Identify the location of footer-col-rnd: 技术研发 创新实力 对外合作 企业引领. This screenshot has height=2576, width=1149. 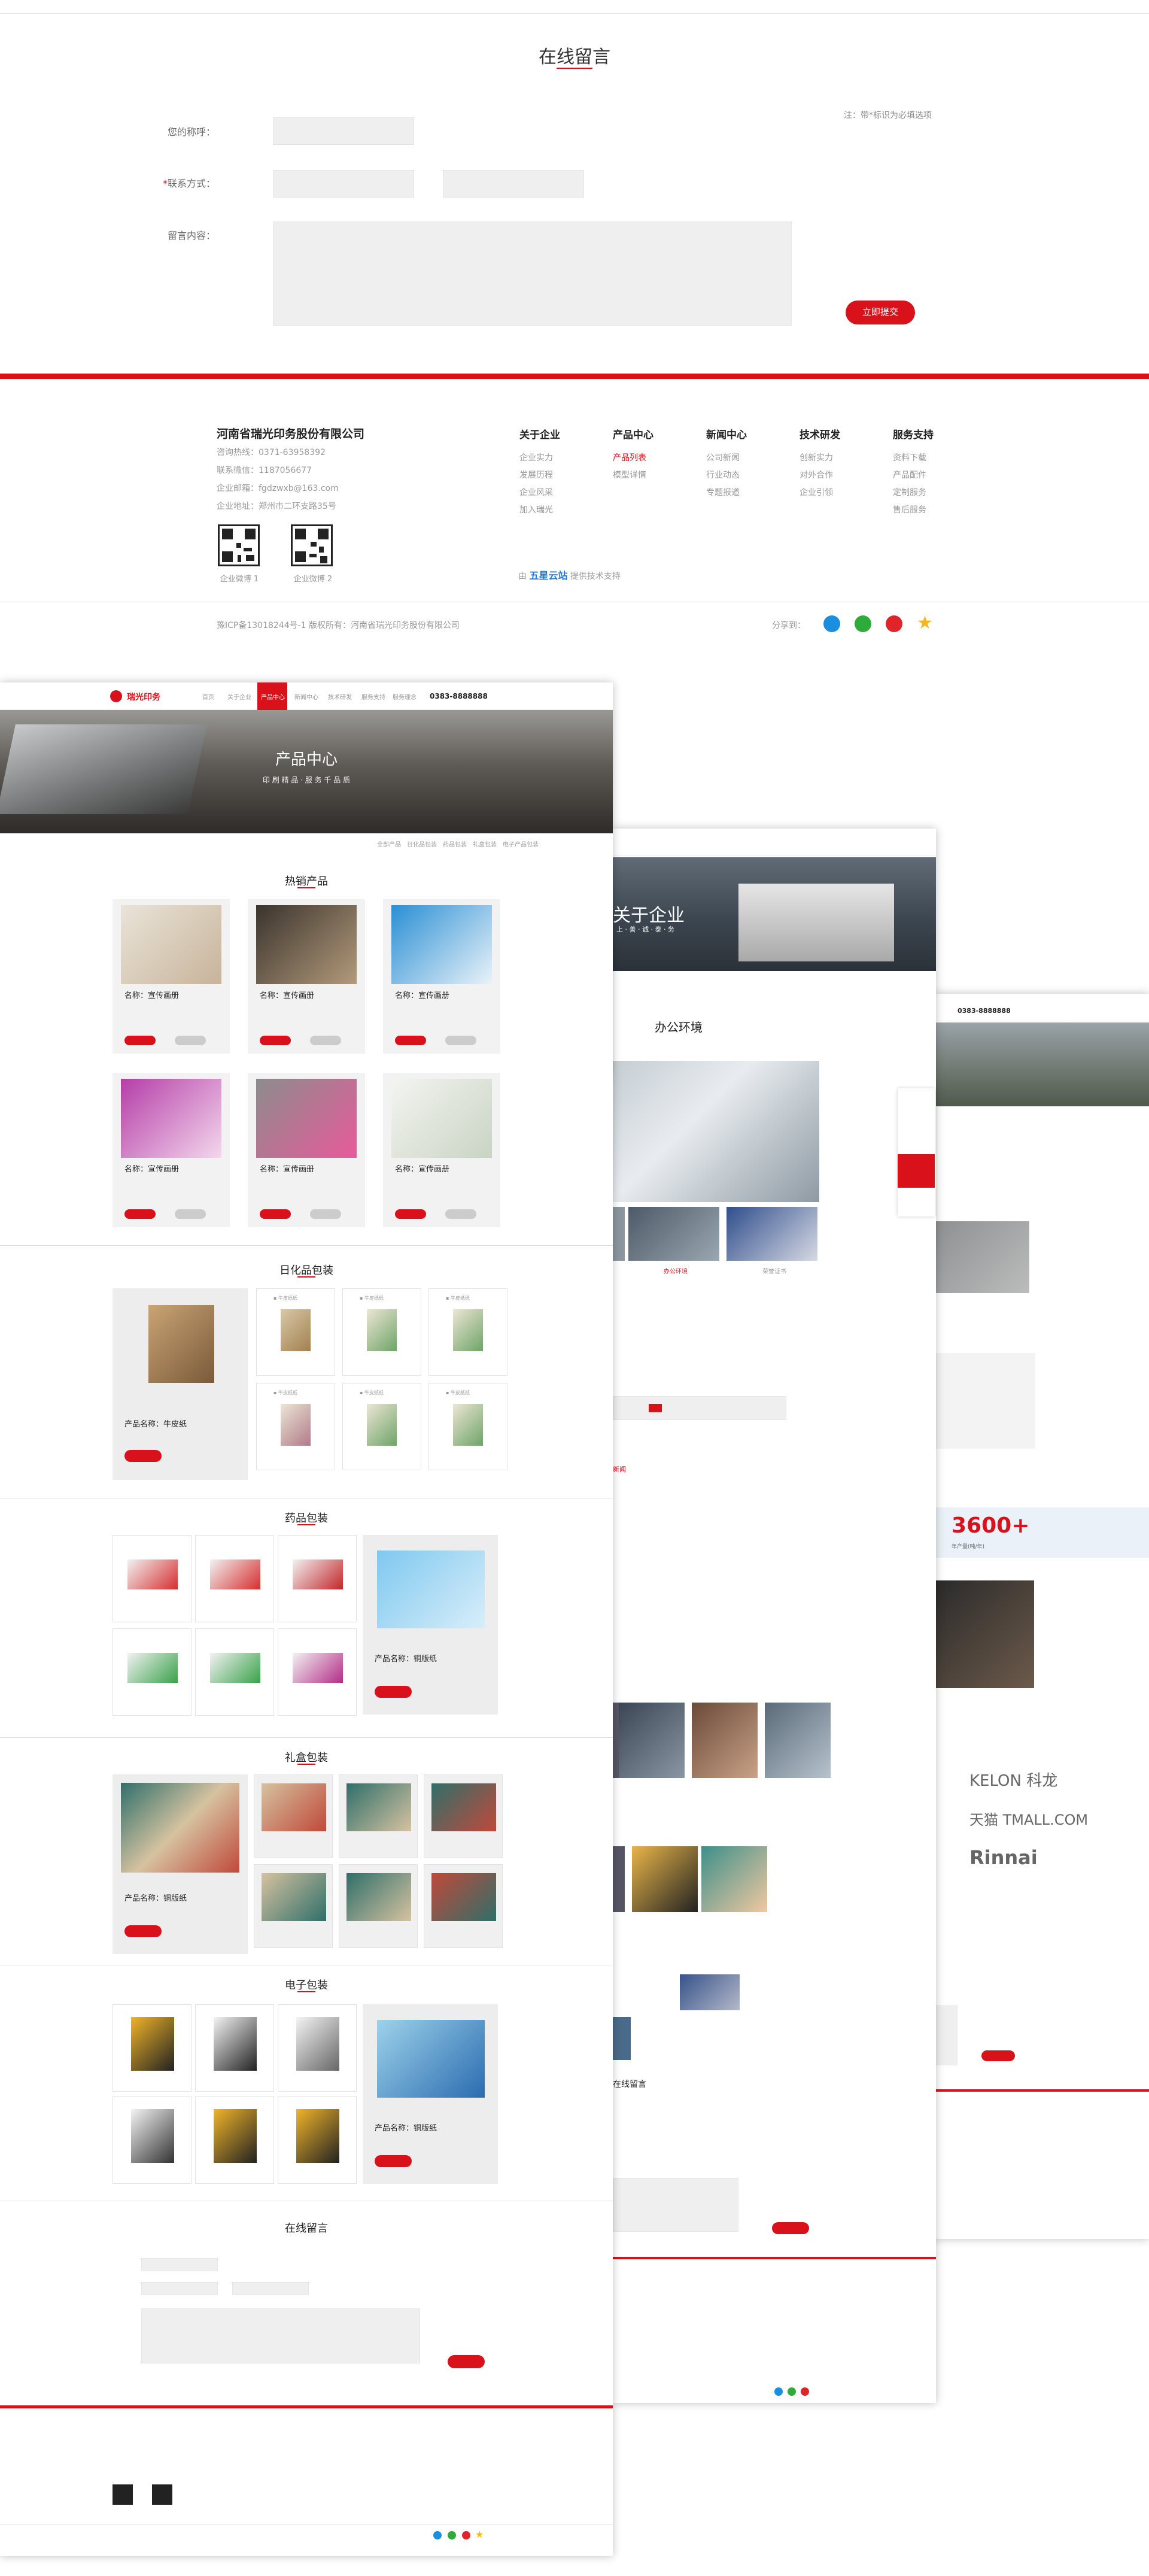
(820, 464).